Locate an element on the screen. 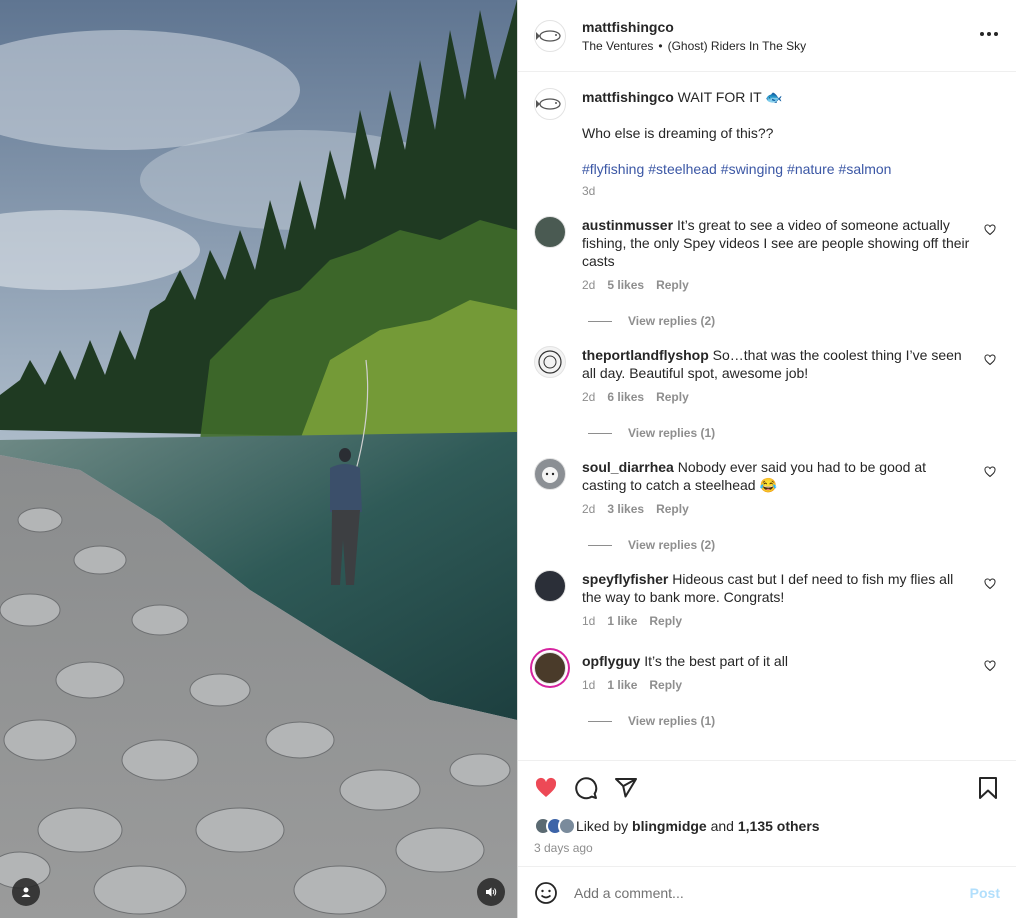 This screenshot has height=918, width=1016. comment-icon is located at coordinates (586, 788).